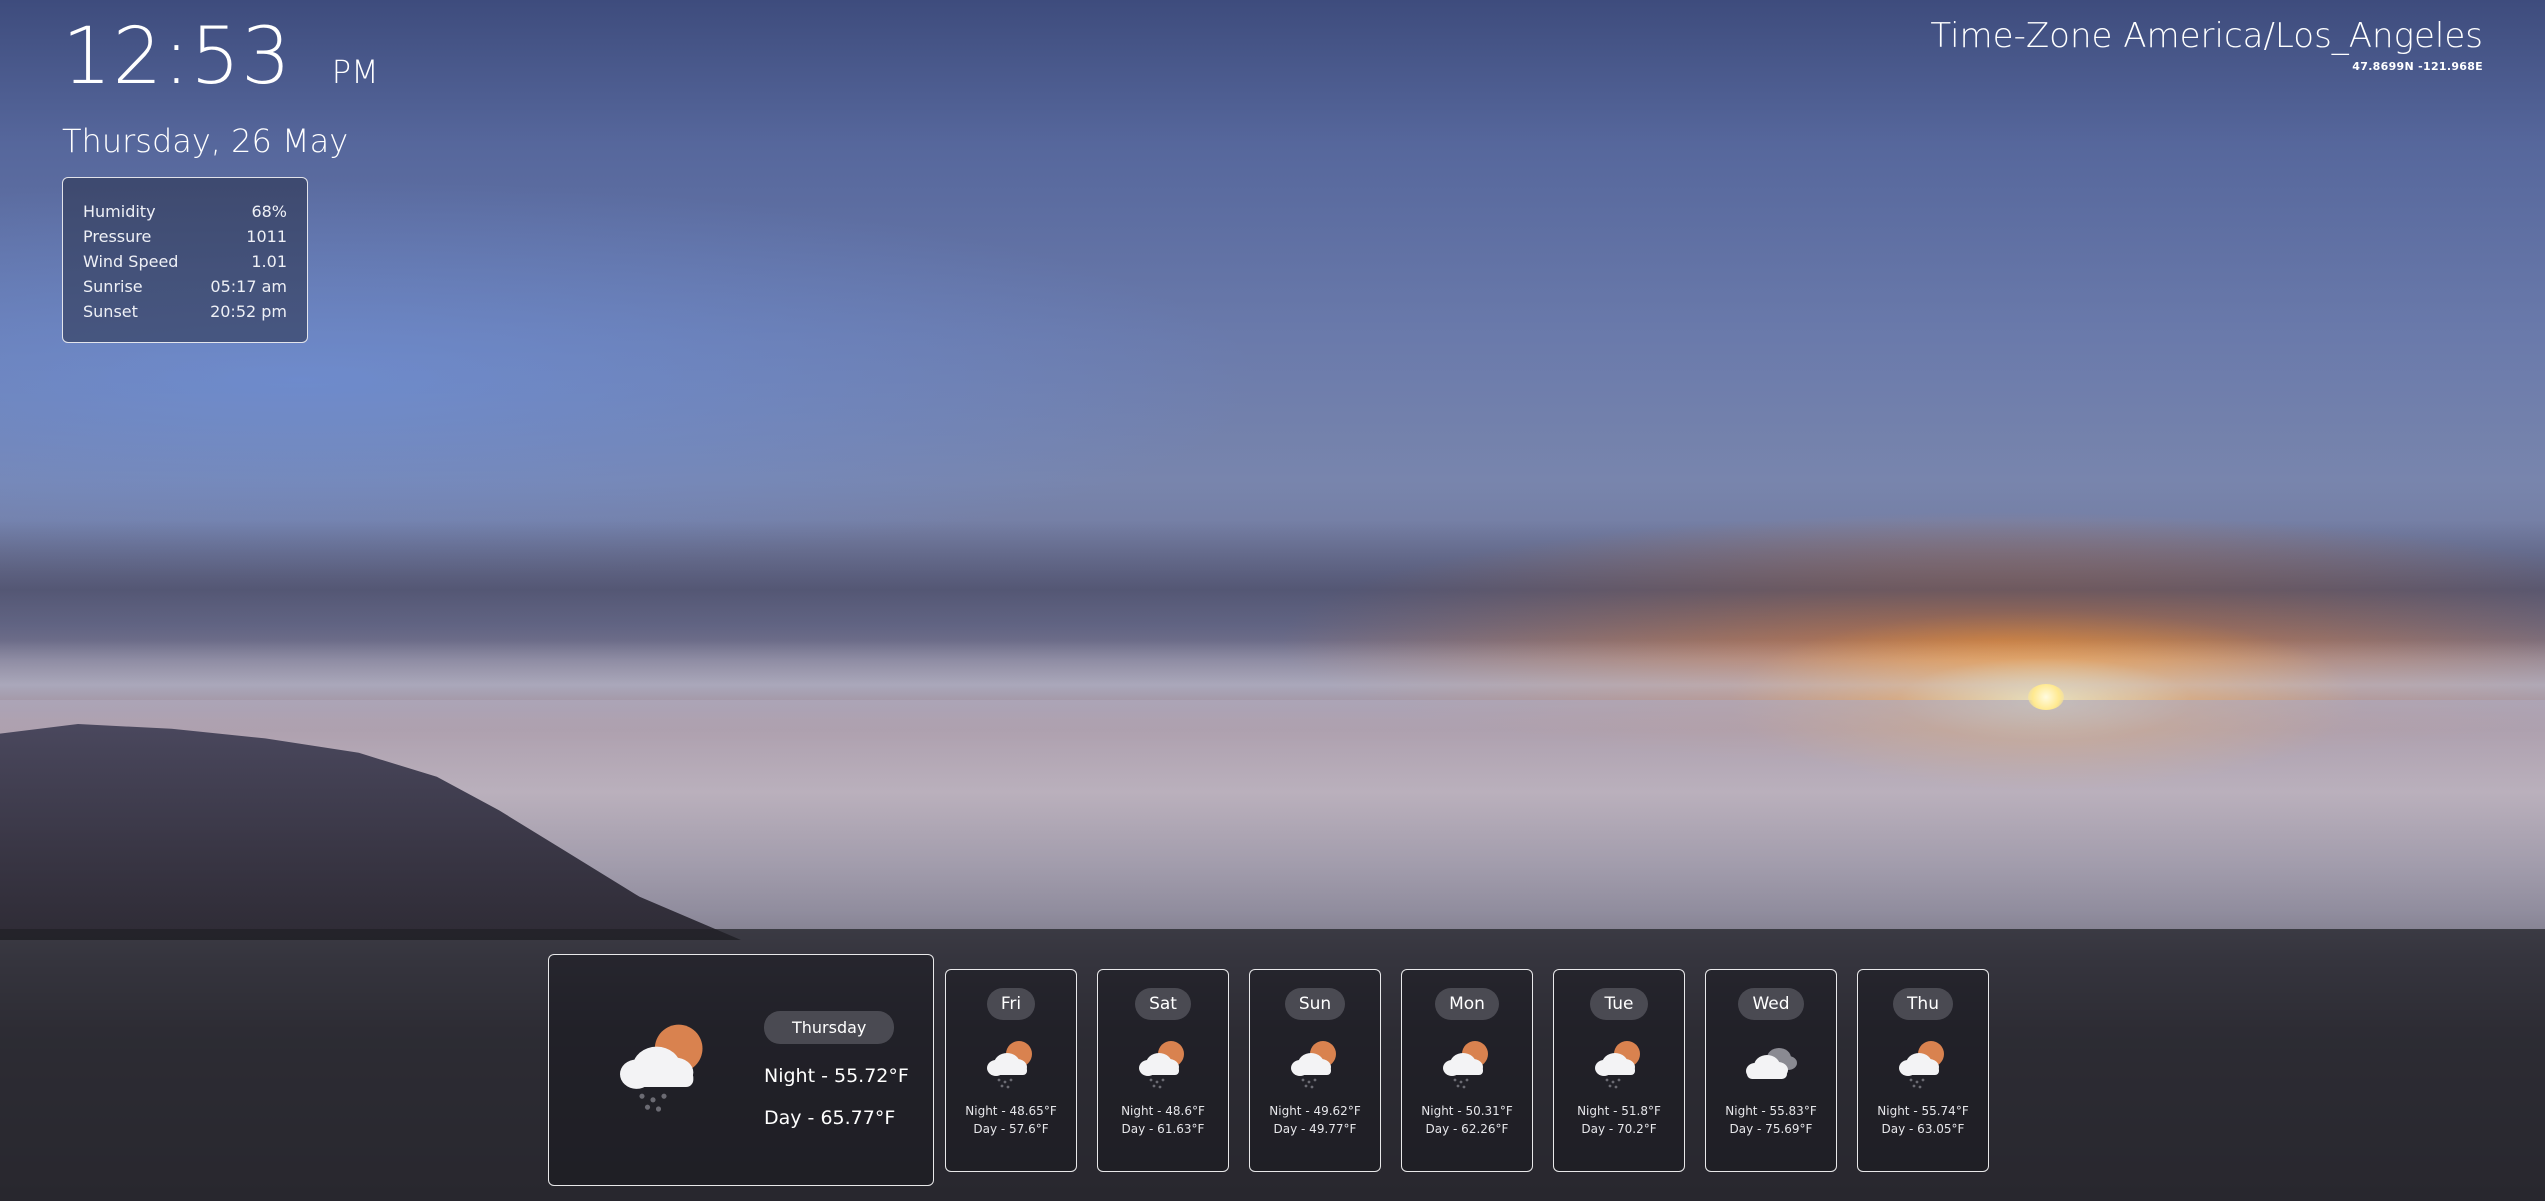  Describe the element at coordinates (355, 72) in the screenshot. I see `clock-ampm: PM` at that location.